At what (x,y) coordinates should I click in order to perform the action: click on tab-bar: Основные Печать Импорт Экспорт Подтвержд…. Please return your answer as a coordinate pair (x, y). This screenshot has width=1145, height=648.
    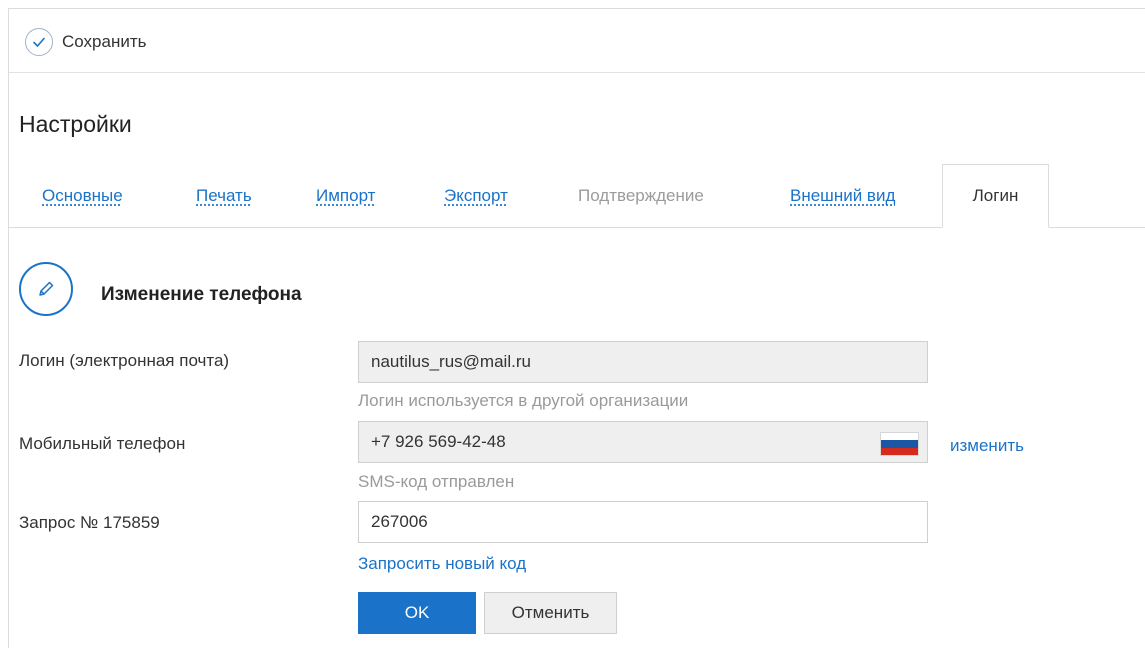
    Looking at the image, I should click on (577, 196).